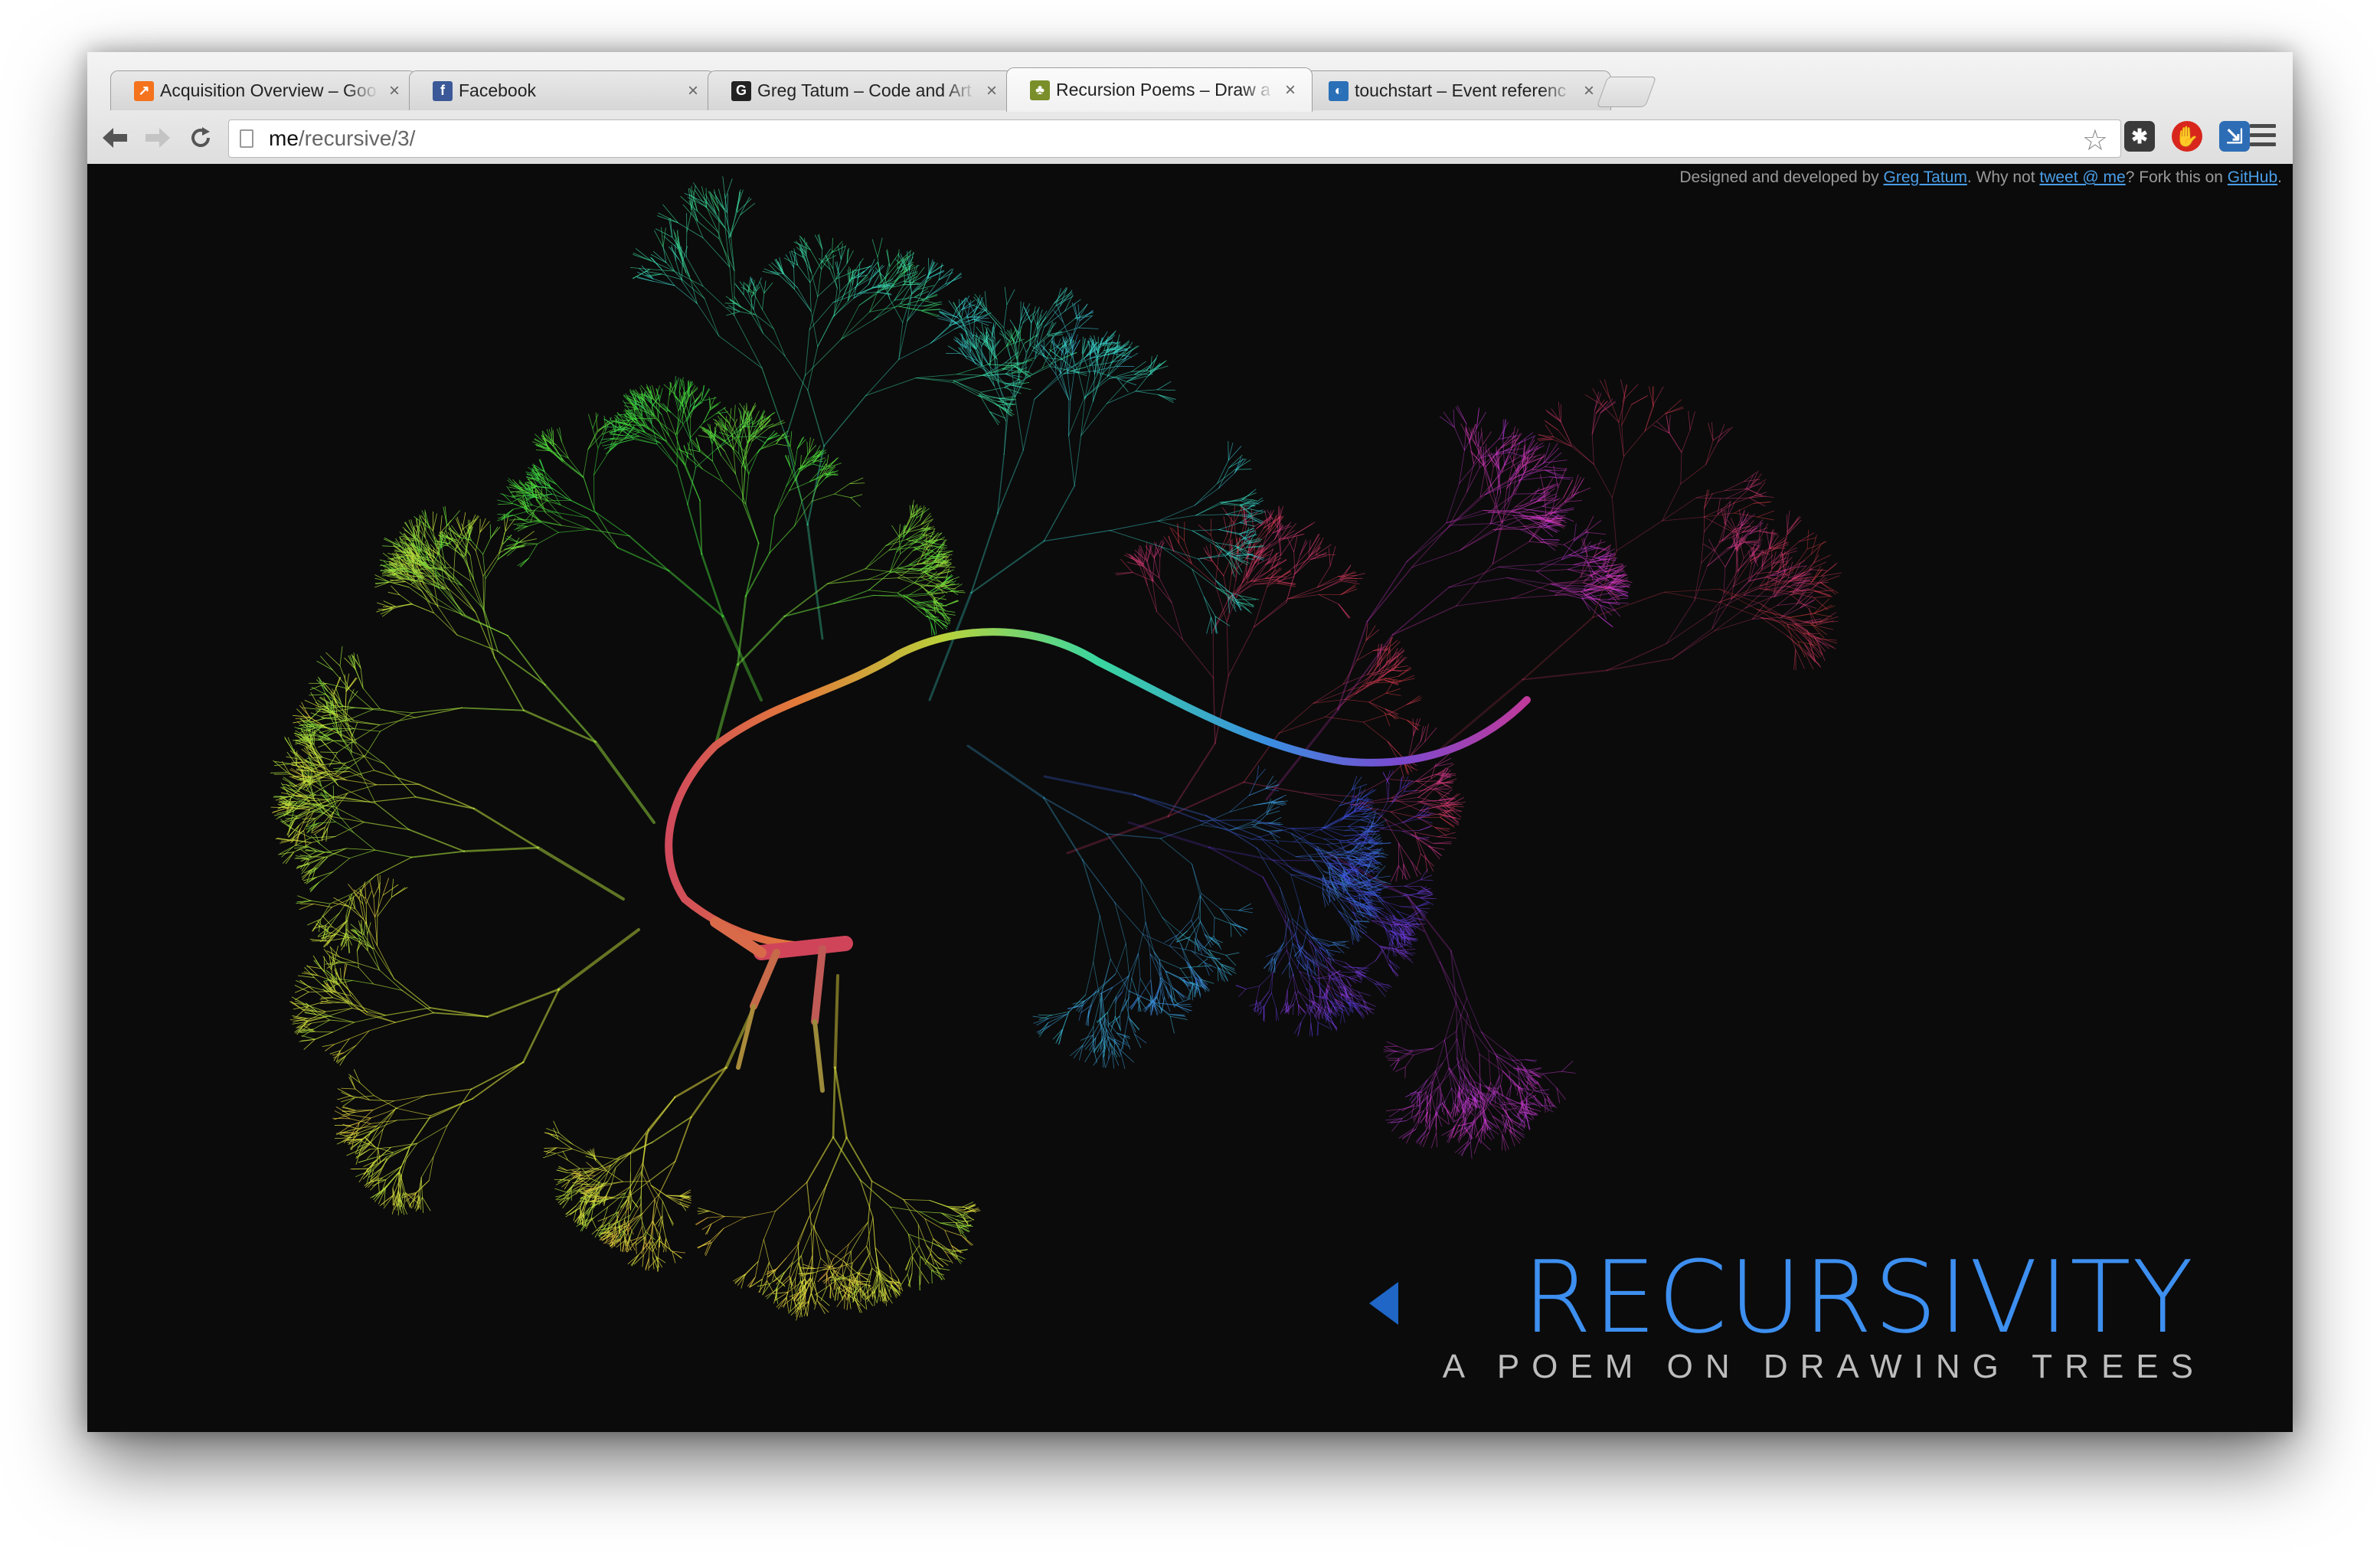 The height and width of the screenshot is (1553, 2380). Describe the element at coordinates (2139, 136) in the screenshot. I see `extension-puzzle-icon: ✱` at that location.